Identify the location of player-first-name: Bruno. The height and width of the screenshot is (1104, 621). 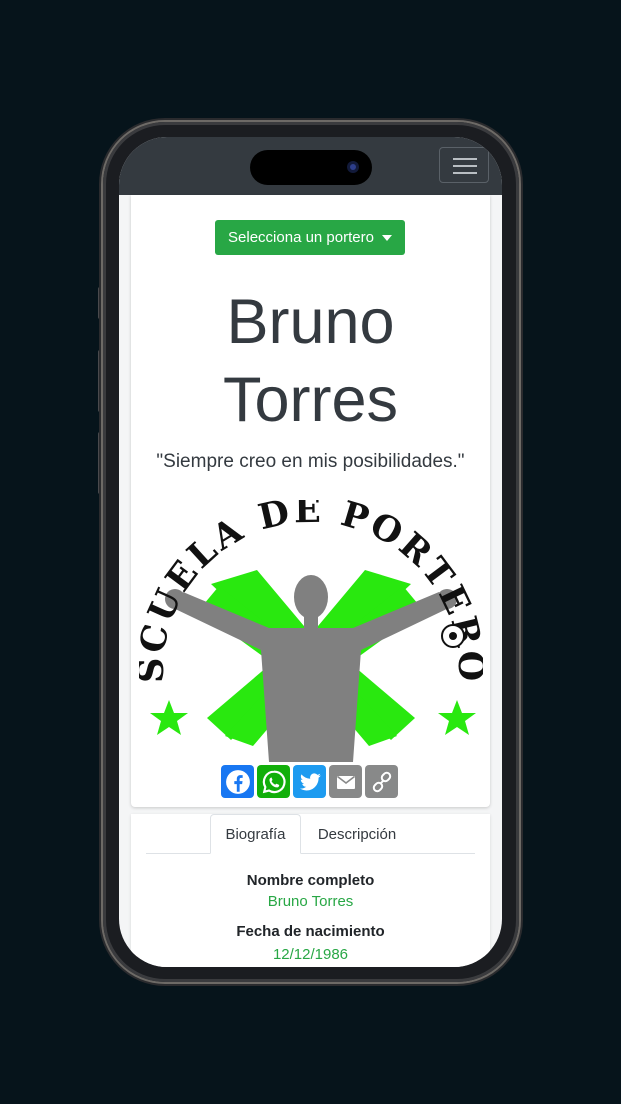
(310, 322).